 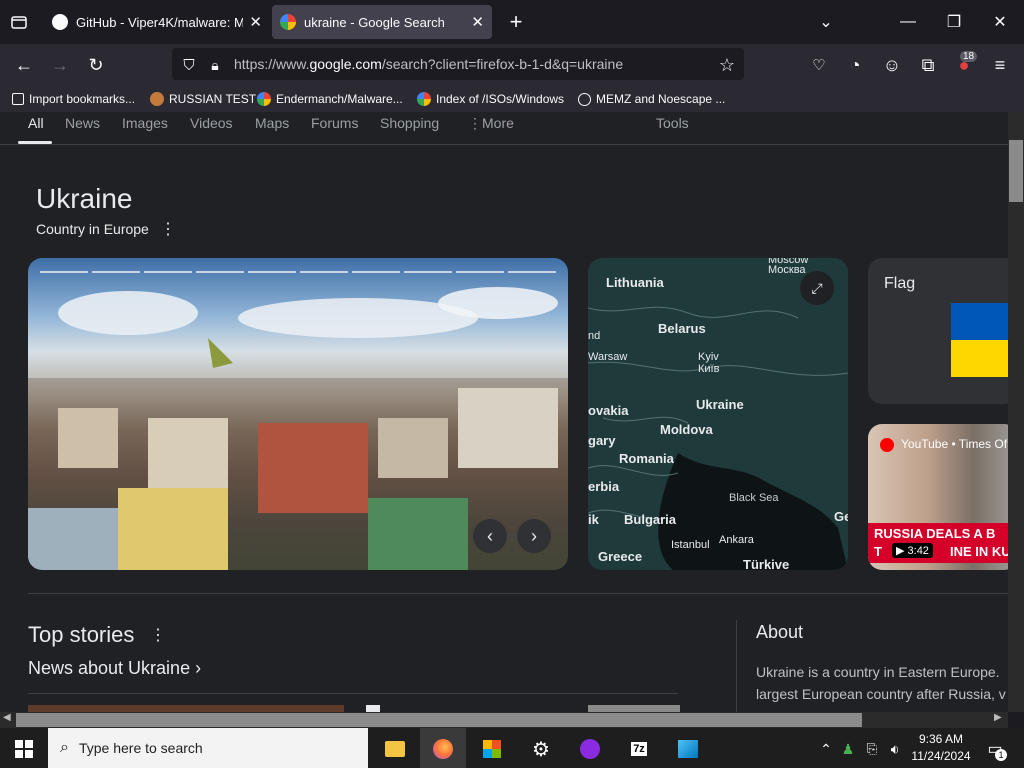 What do you see at coordinates (208, 748) in the screenshot?
I see `taskbar-search-box: ⌕ Type here to search` at bounding box center [208, 748].